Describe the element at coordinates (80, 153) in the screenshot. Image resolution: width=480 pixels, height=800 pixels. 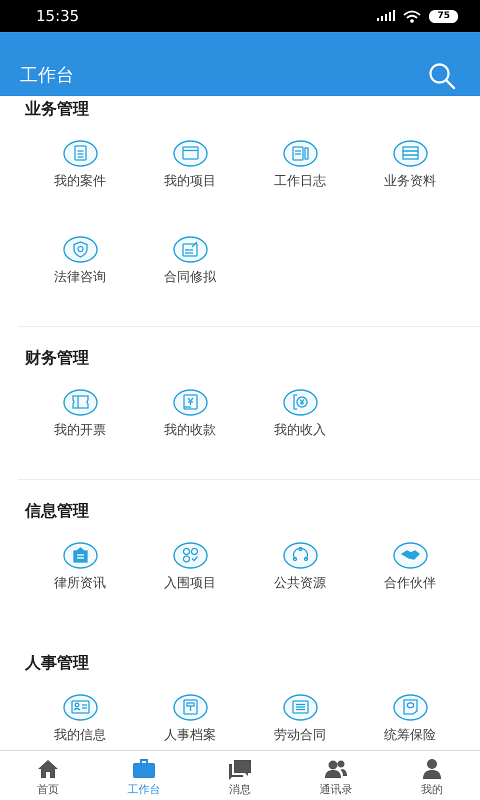
I see `document-icon` at that location.